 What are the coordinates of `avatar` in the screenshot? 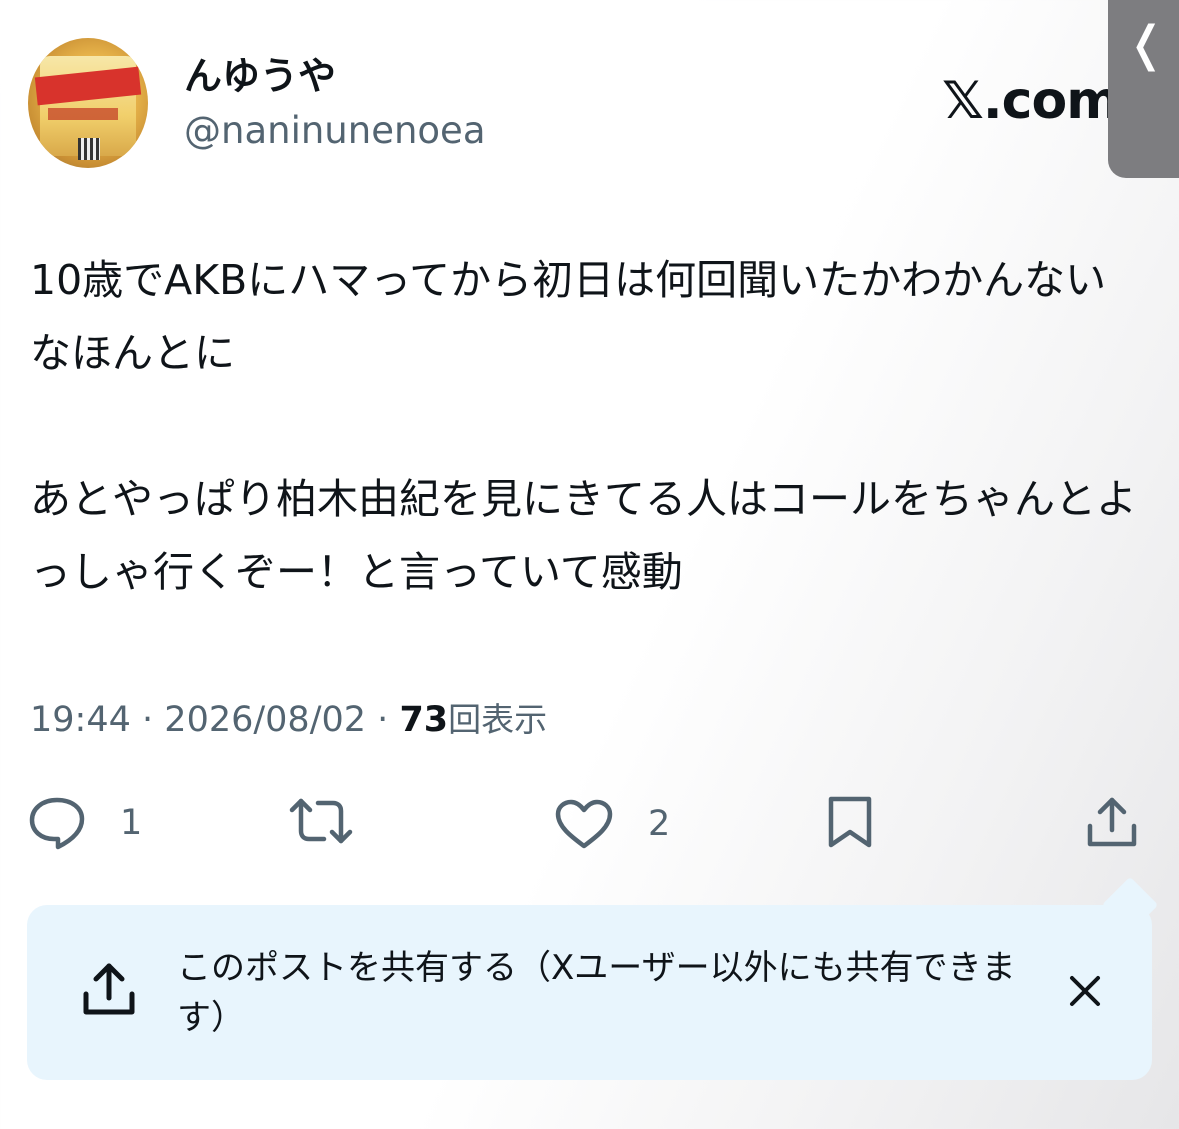 It's located at (88, 103).